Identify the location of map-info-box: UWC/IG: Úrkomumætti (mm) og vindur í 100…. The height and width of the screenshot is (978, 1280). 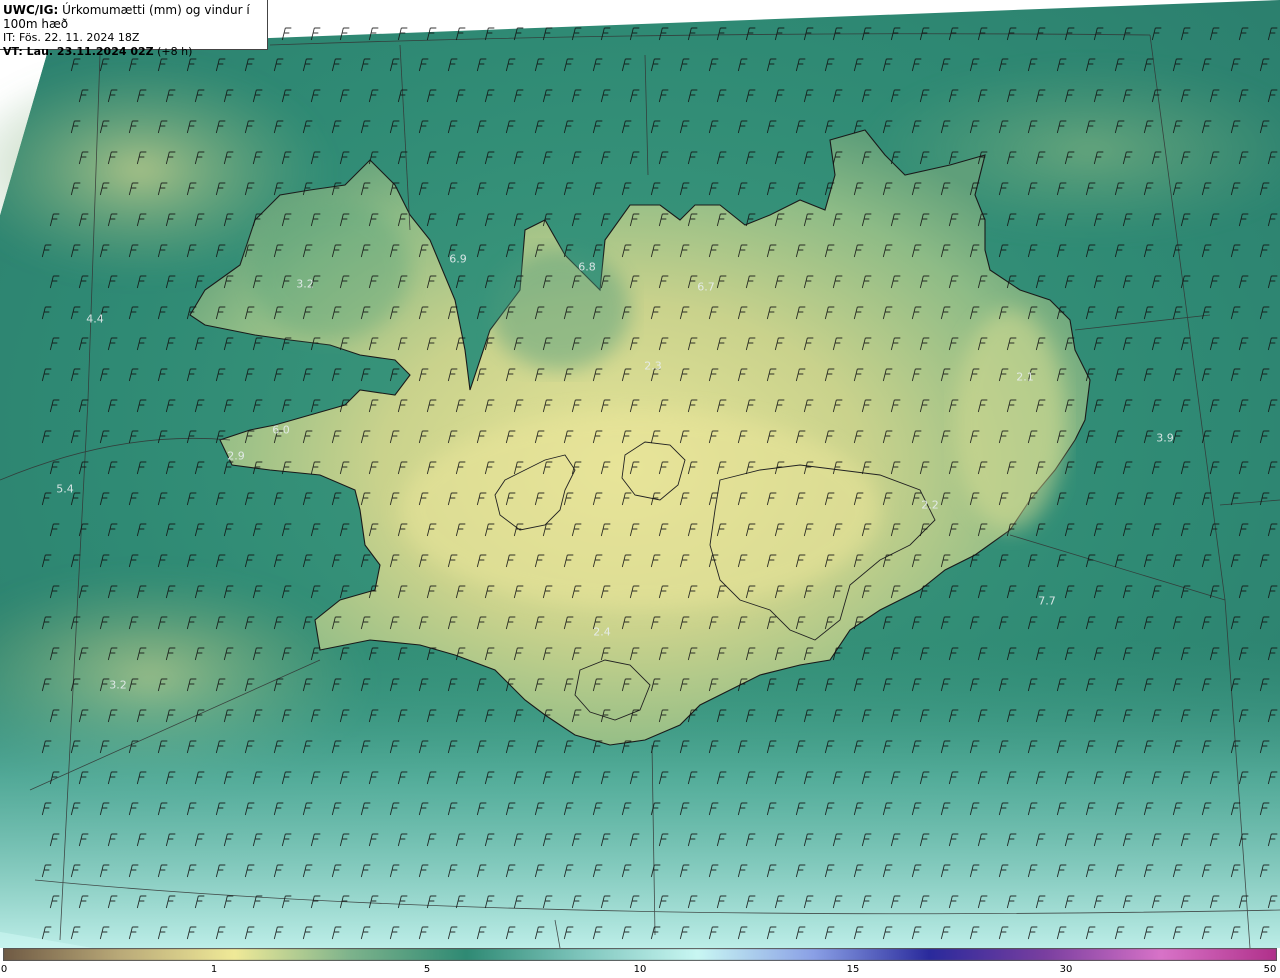
(134, 29).